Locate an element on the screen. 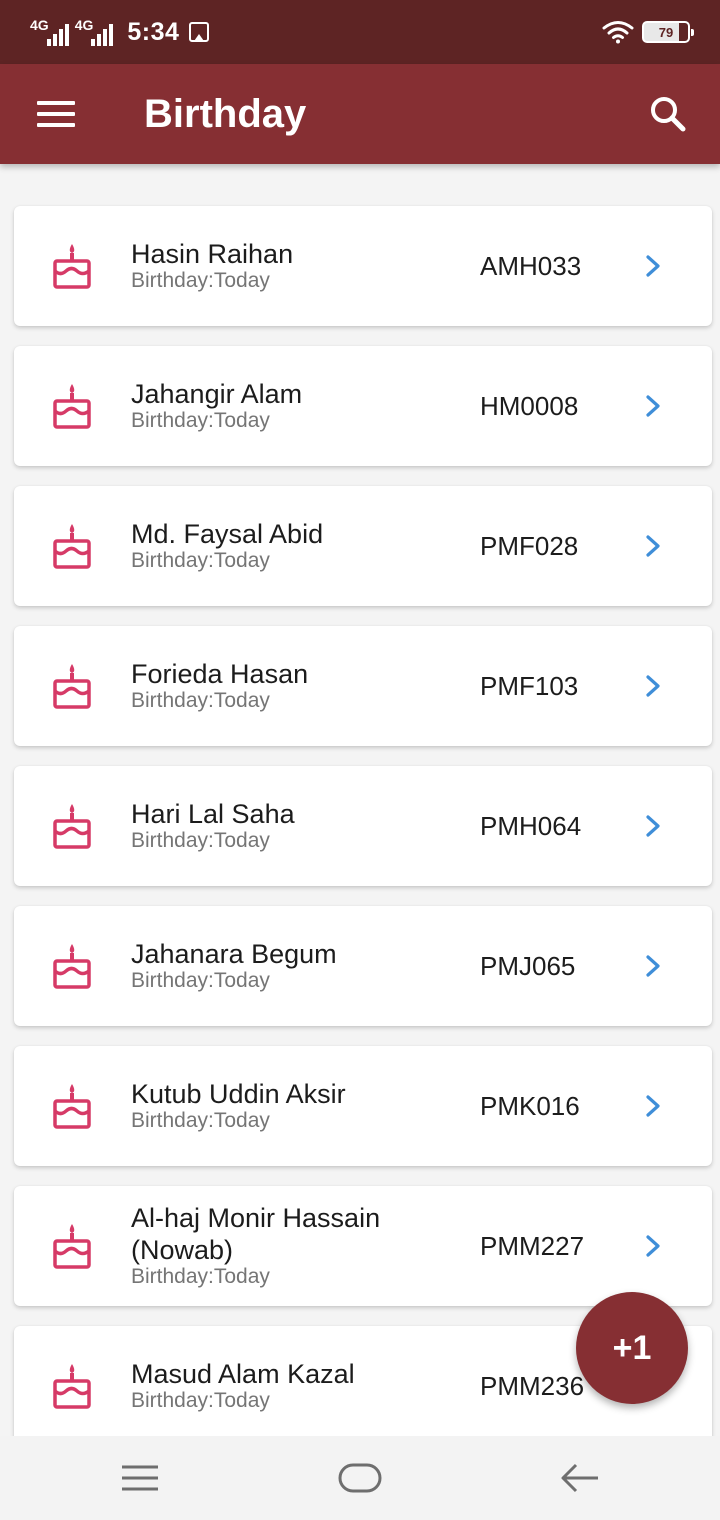 This screenshot has width=720, height=1520. status-bar: 4G 4G 5:34 79 is located at coordinates (360, 32).